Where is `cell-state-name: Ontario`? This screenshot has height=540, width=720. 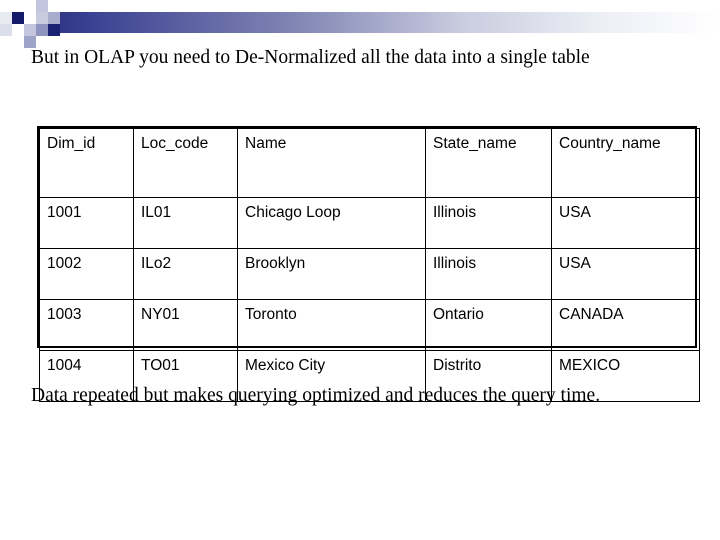 cell-state-name: Ontario is located at coordinates (488, 325).